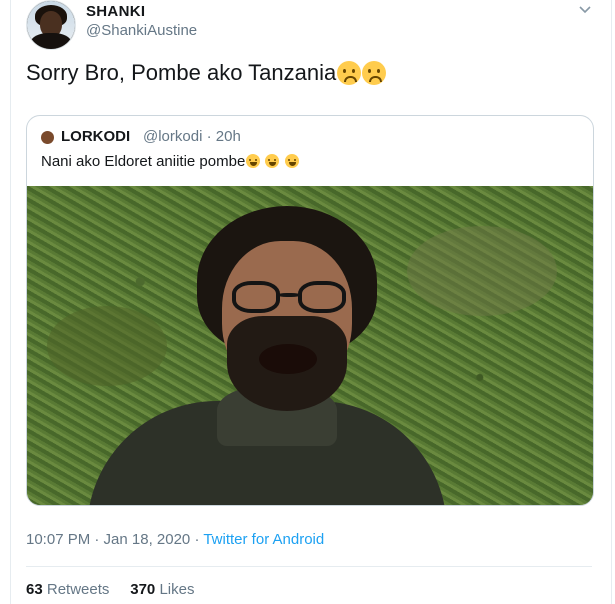 The image size is (615, 604). I want to click on quoted-text: Nani ako Eldoret aniitie pombe, so click(170, 161).